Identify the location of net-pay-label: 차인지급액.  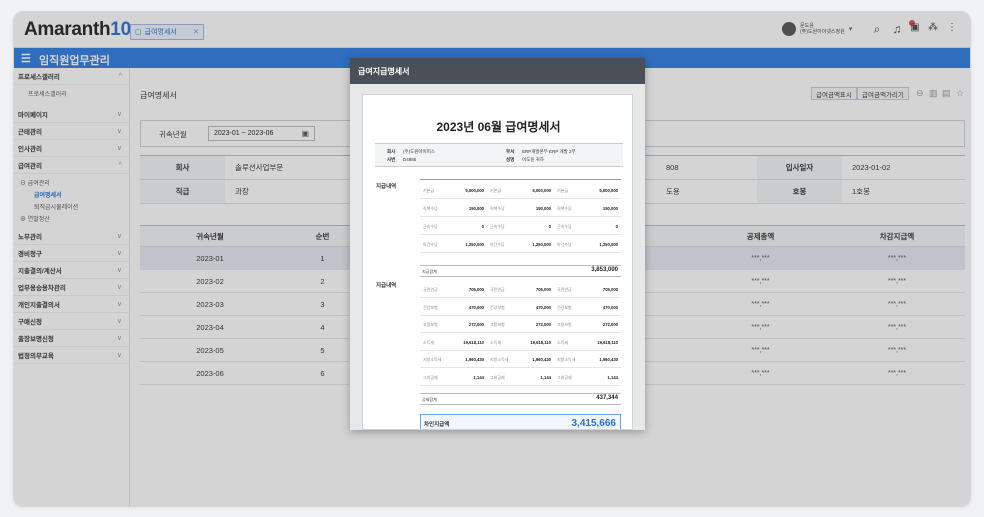
(437, 425).